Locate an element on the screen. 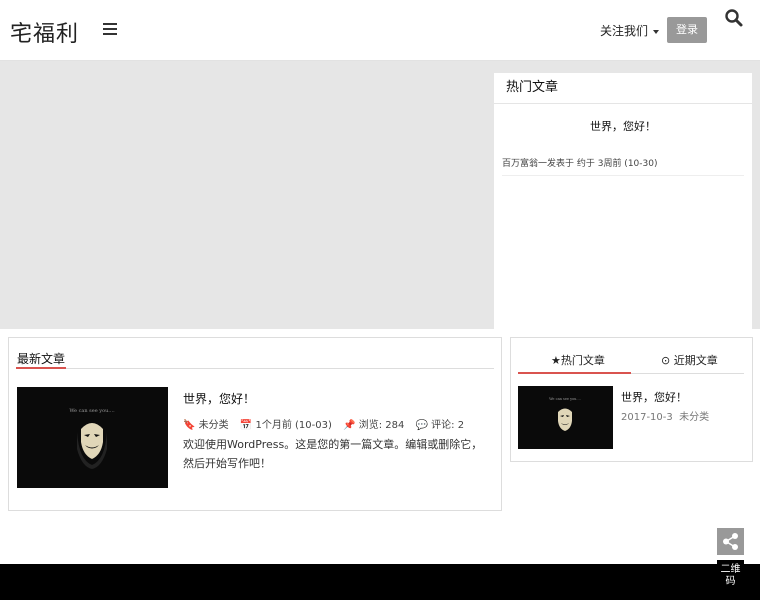  tab-recent-posts: ⊙ 近期文章 is located at coordinates (689, 360).